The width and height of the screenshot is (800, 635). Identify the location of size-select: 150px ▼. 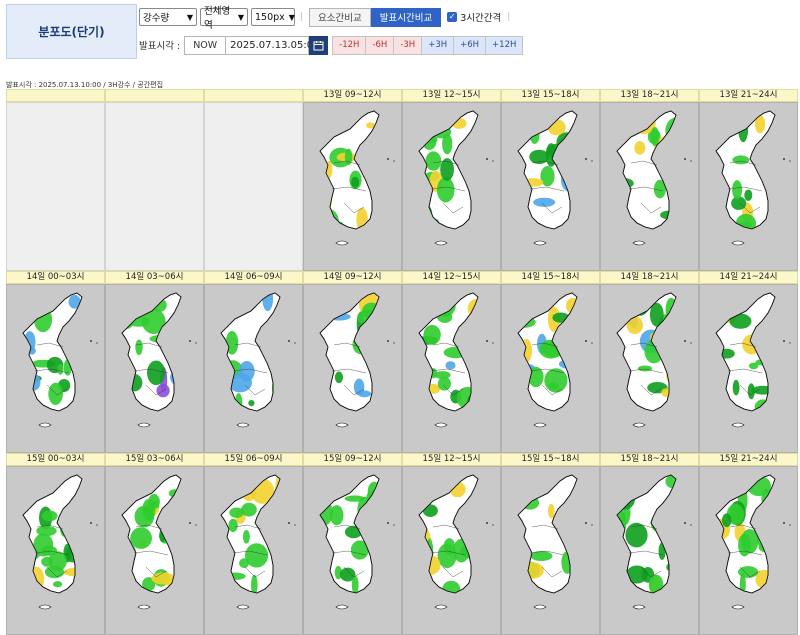
(273, 17).